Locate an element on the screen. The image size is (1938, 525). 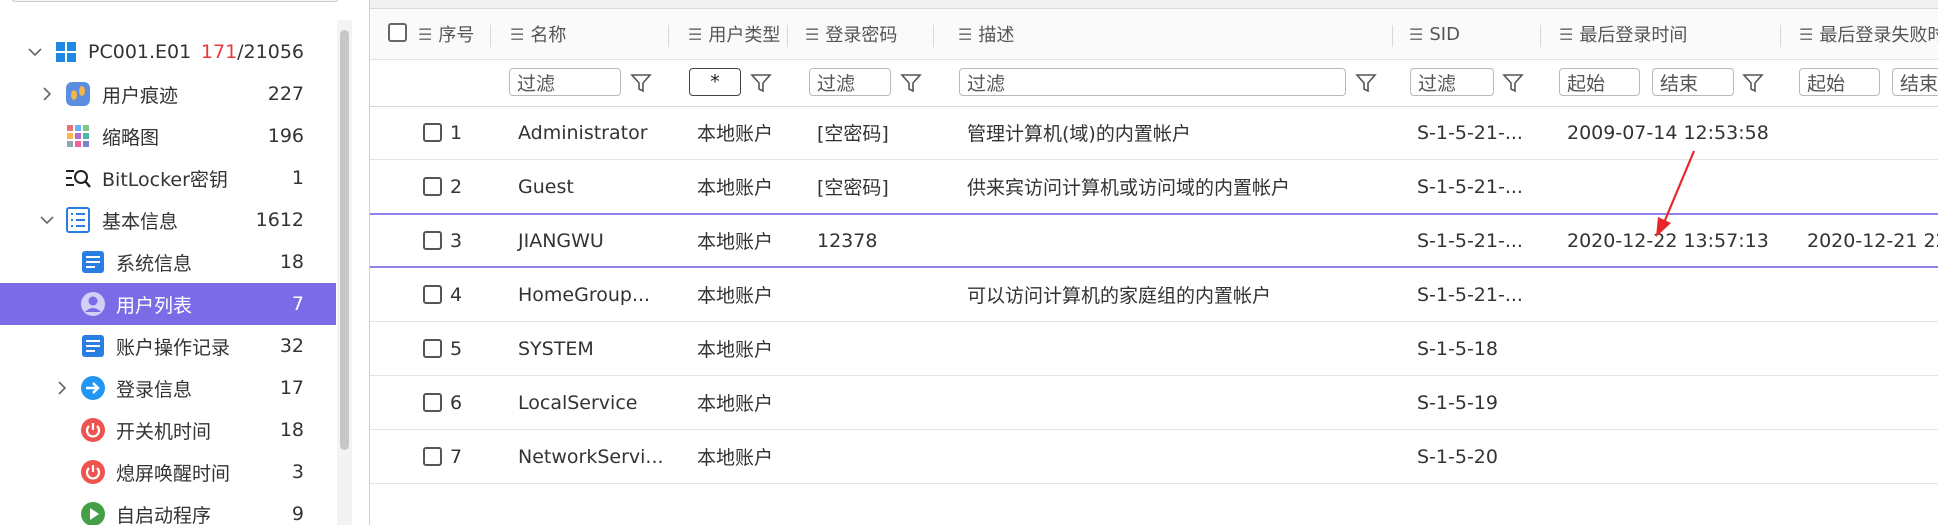
annotation-arrow-icon is located at coordinates (1676, 193).